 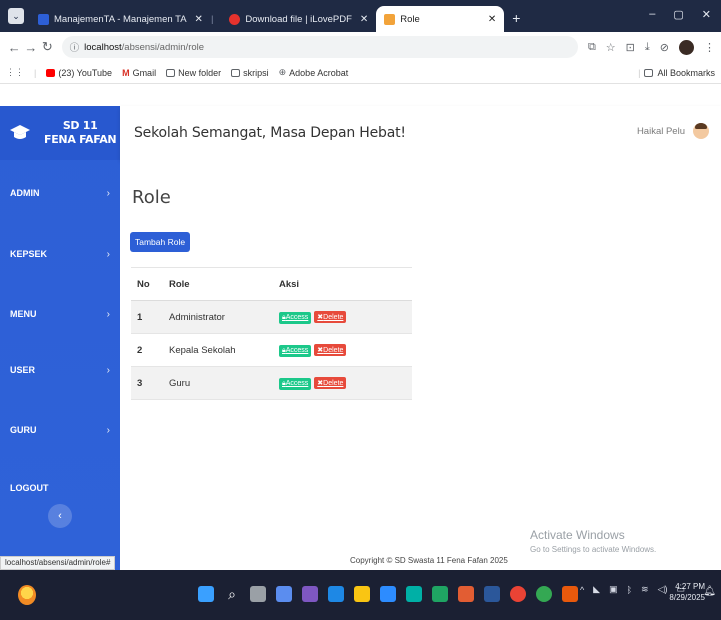 I want to click on row-number: 1, so click(x=147, y=317).